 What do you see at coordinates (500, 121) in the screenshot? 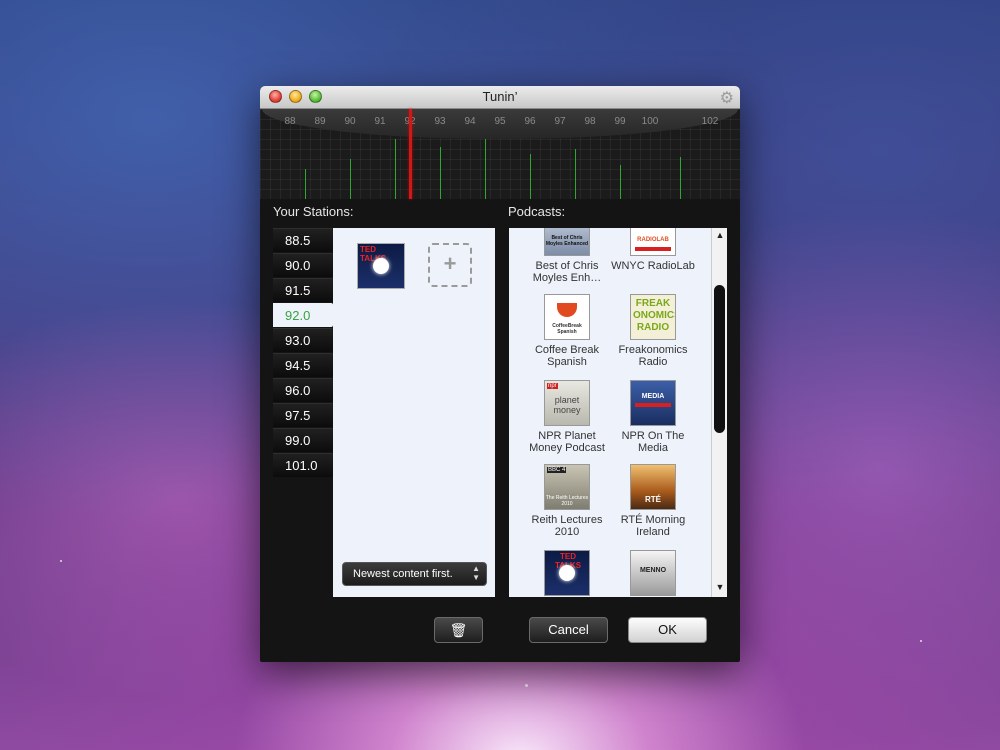
I see `dial-frequency-label: 95` at bounding box center [500, 121].